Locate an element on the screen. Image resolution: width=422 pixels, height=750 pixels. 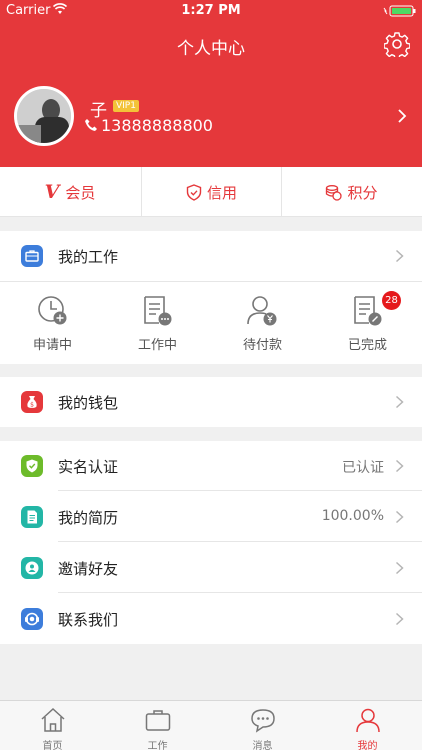
wallet-icon: $ is located at coordinates (32, 402).